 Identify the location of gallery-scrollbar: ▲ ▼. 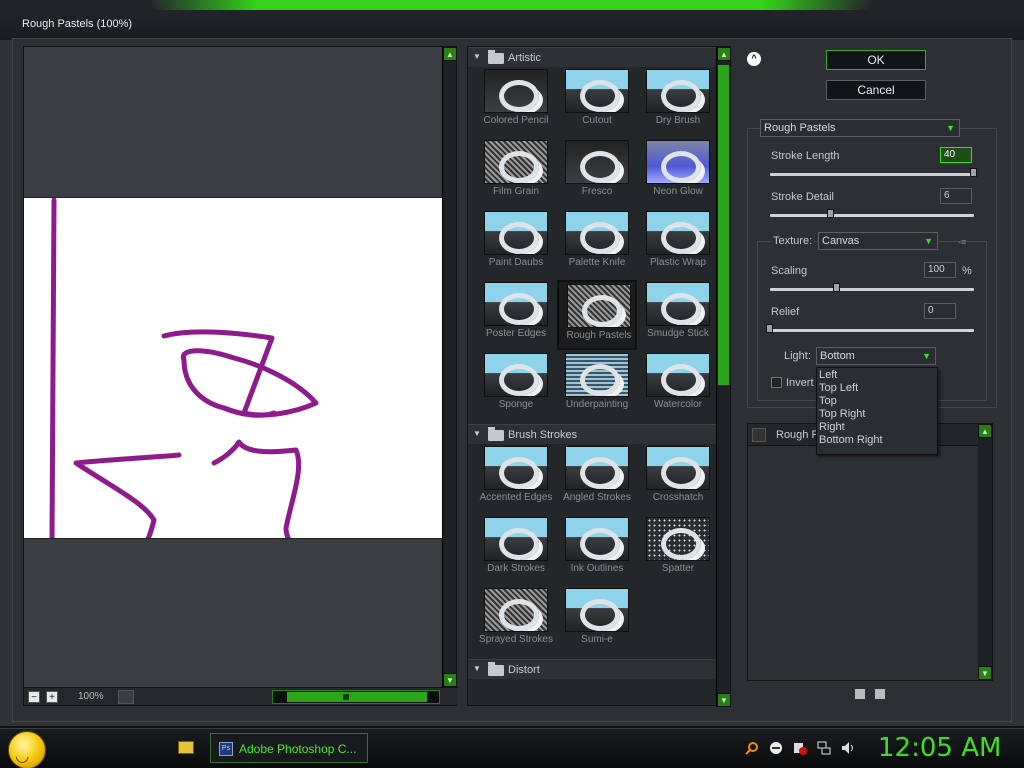
(723, 377).